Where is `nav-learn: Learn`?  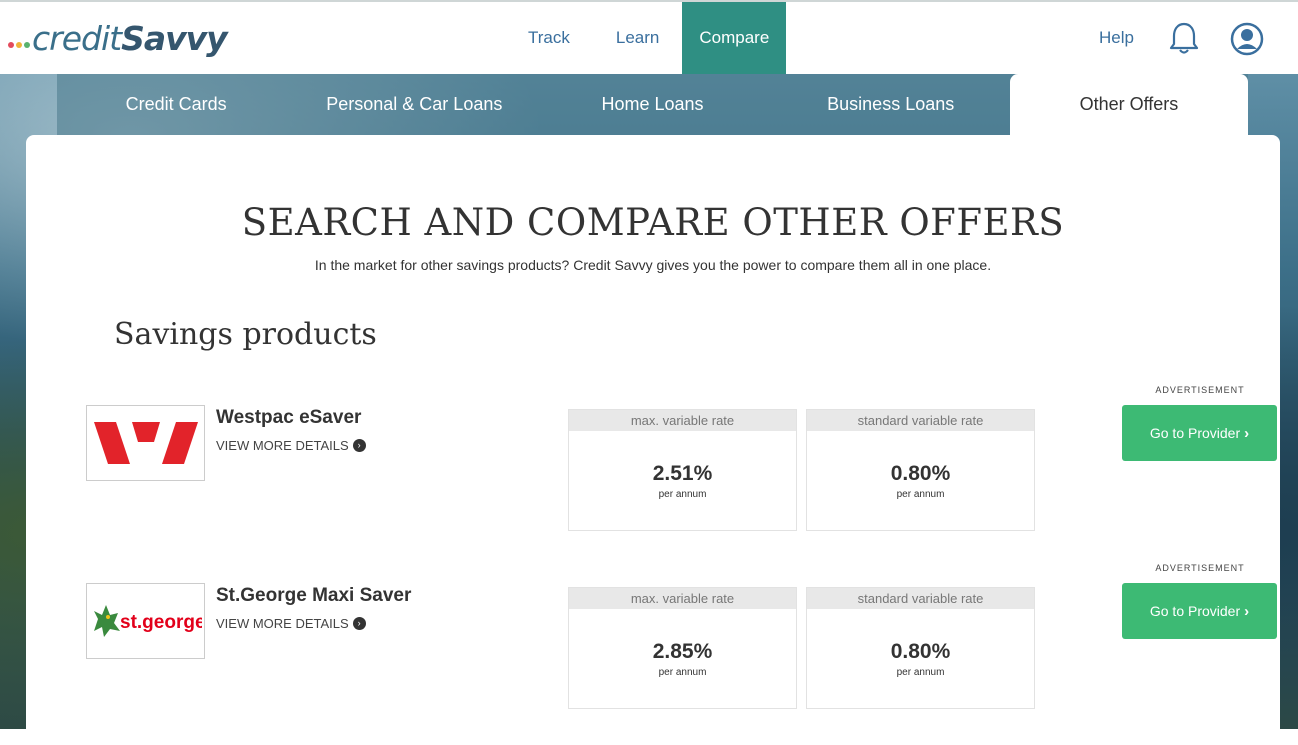
nav-learn: Learn is located at coordinates (637, 38).